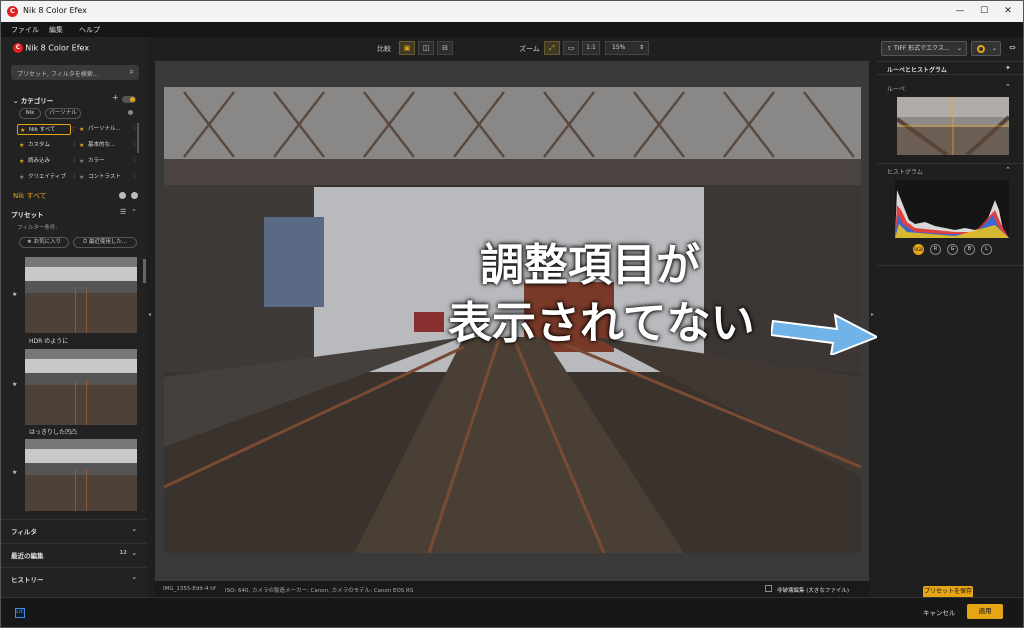 This screenshot has width=1024, height=628. I want to click on app-logo-icon: C, so click(12, 11).